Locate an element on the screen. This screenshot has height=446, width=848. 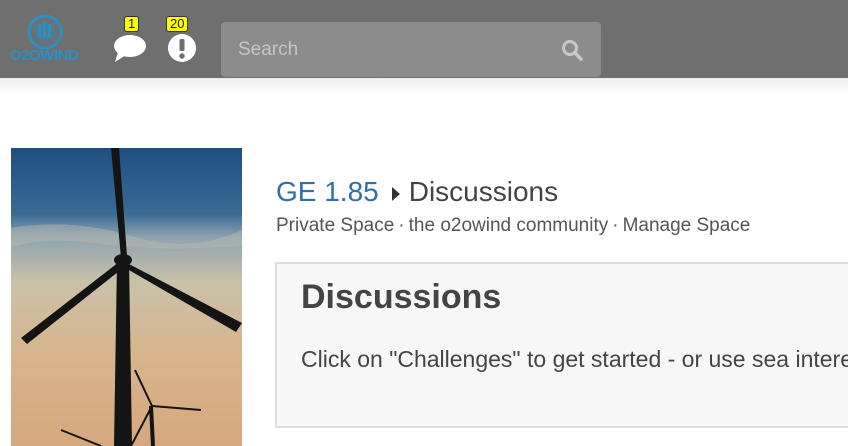
header-shadow is located at coordinates (424, 87).